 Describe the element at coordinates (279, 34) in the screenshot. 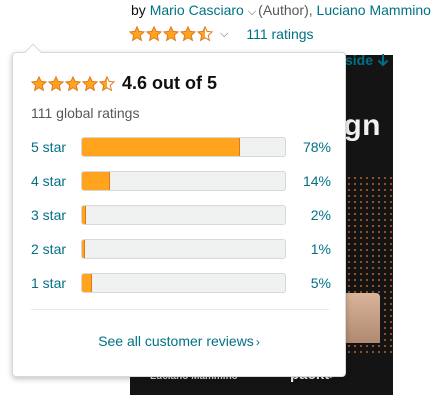

I see `ratings-count-link: 111 ratings` at that location.